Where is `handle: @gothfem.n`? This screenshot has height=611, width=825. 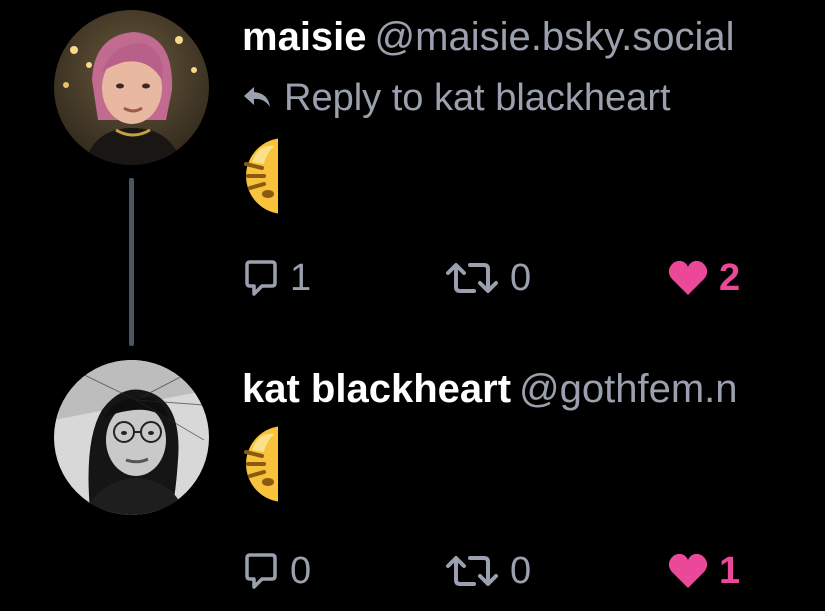 handle: @gothfem.n is located at coordinates (628, 389).